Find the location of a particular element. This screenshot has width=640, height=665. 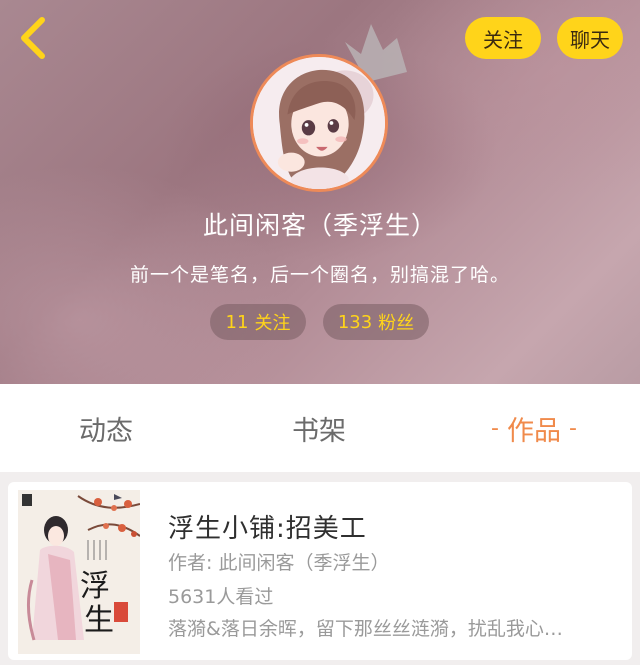

svg-text: 浮 is located at coordinates (95, 586).